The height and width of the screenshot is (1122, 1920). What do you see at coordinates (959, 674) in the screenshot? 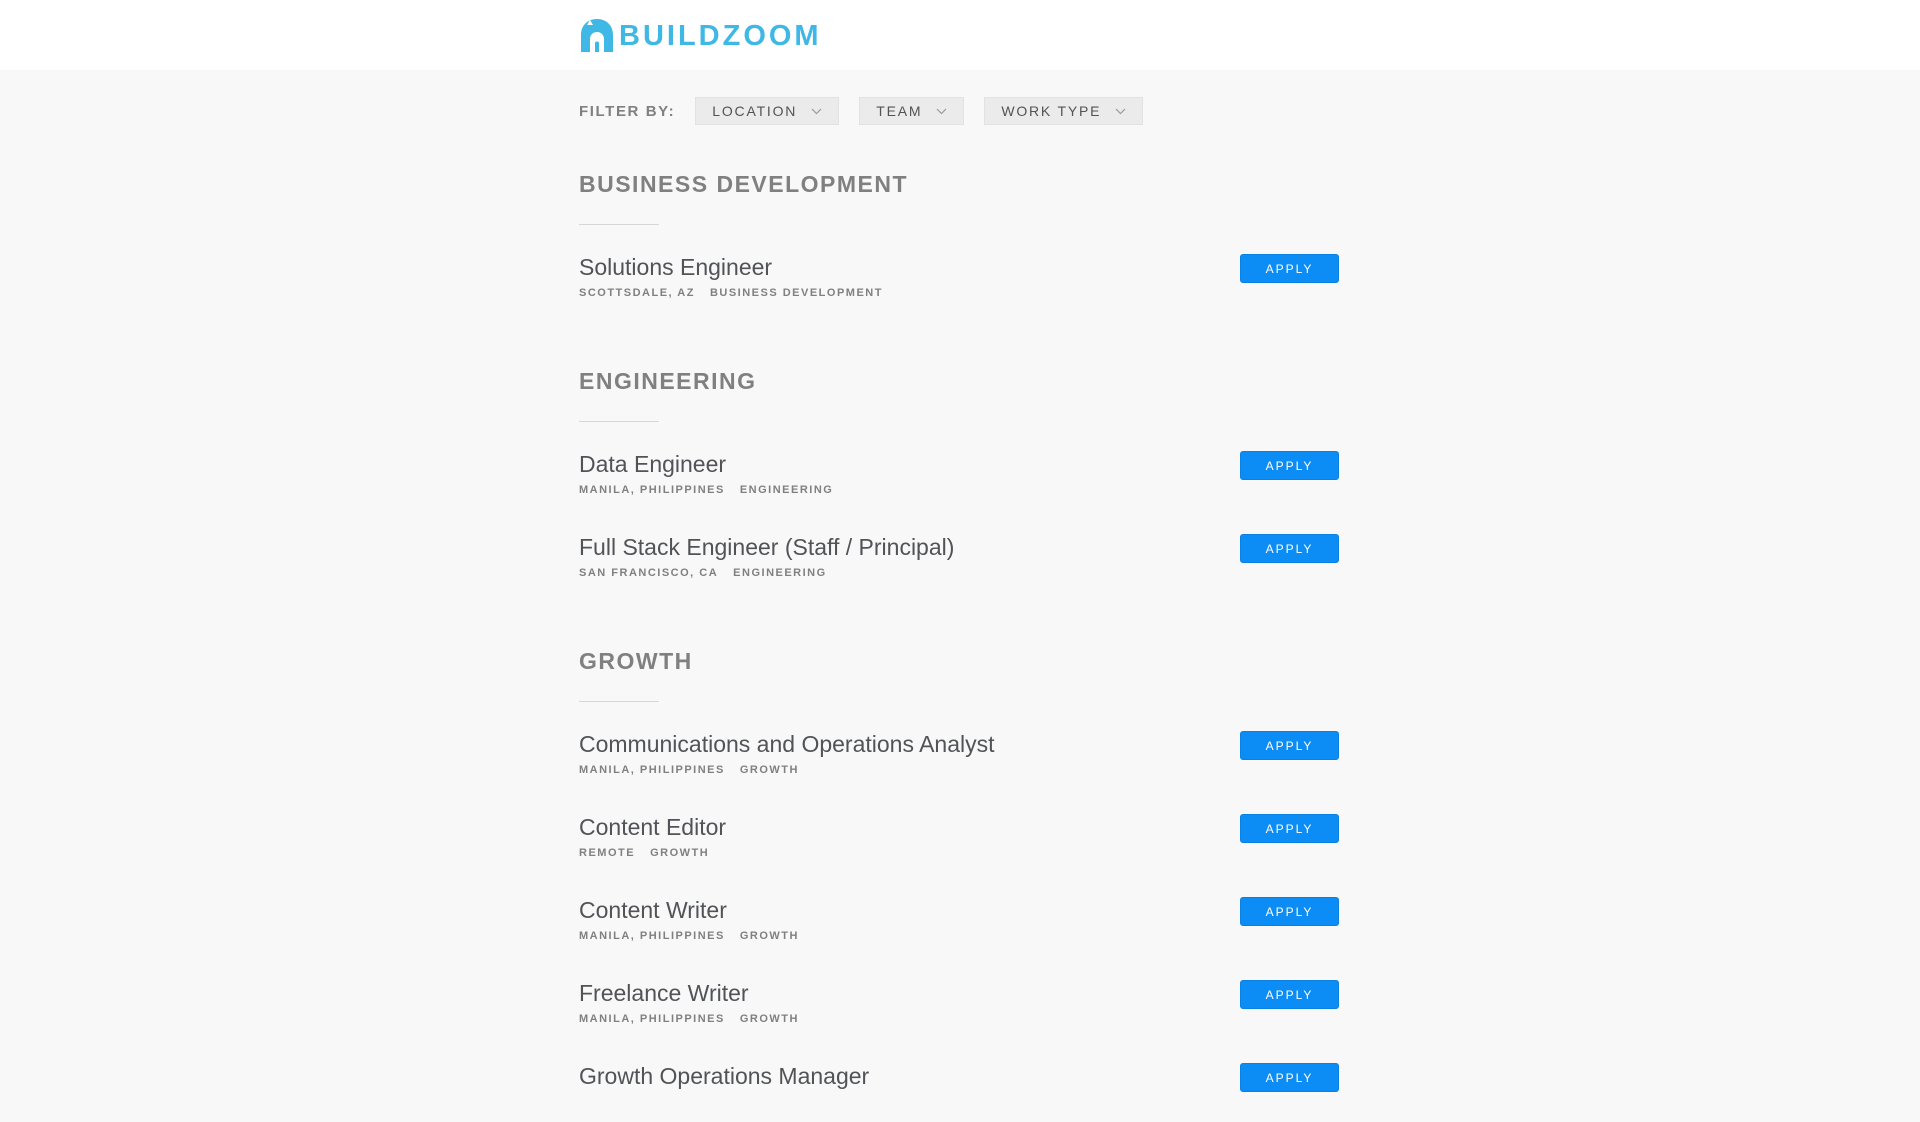
I see `section-growth: GROWTH` at bounding box center [959, 674].